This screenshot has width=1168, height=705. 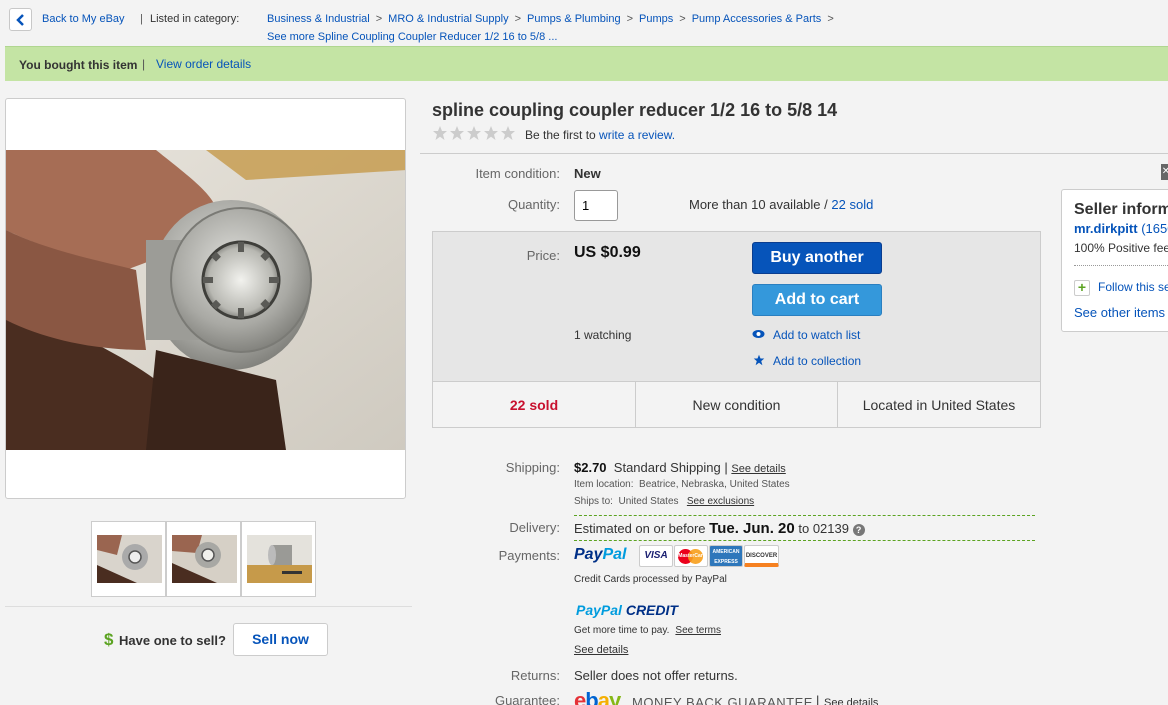 What do you see at coordinates (574, 19) in the screenshot?
I see `category-link: Pumps & Plumbing` at bounding box center [574, 19].